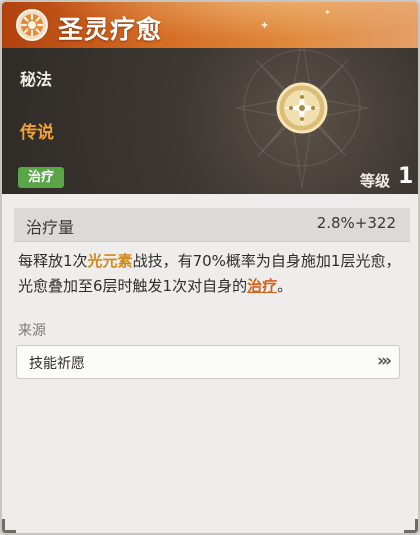 This screenshot has width=420, height=535. Describe the element at coordinates (32, 25) in the screenshot. I see `sun-emblem-icon` at that location.